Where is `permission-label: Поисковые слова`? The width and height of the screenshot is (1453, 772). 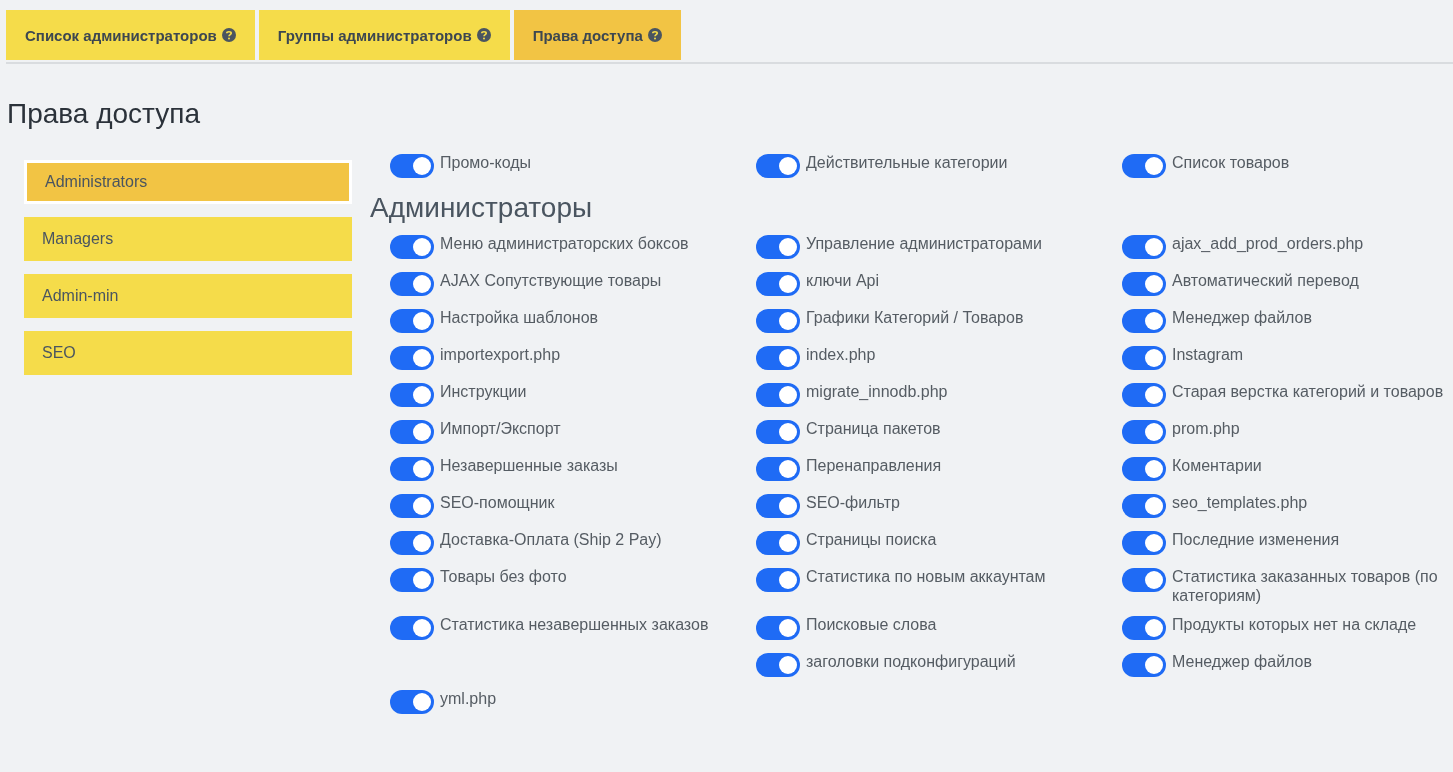
permission-label: Поисковые слова is located at coordinates (871, 624).